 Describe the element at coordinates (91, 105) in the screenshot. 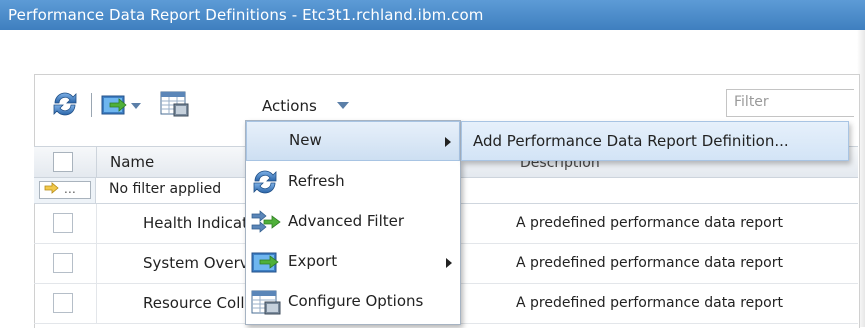

I see `toolbar-separator` at that location.